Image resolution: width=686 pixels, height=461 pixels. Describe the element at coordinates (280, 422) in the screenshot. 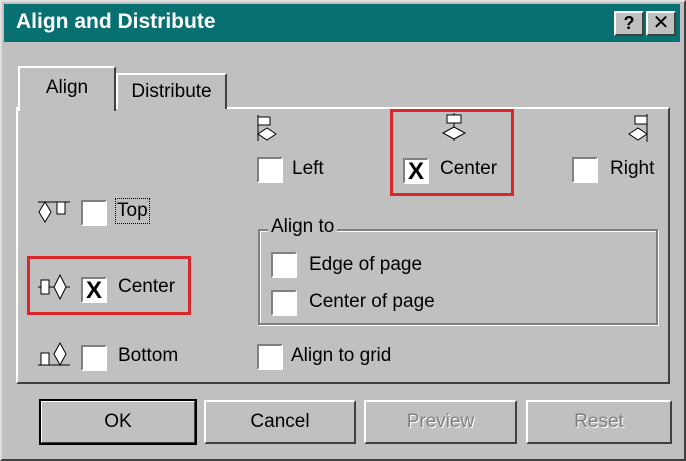

I see `cancel-button: Cancel` at that location.